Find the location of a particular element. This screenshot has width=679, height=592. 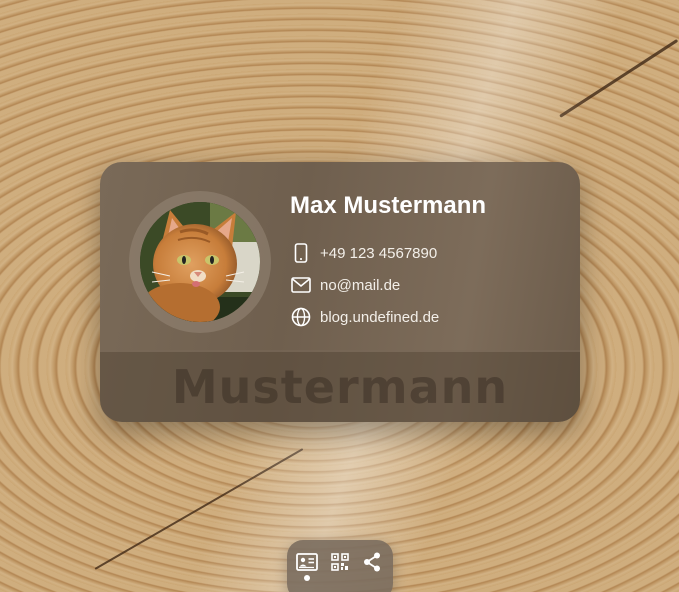

mail-icon is located at coordinates (301, 285).